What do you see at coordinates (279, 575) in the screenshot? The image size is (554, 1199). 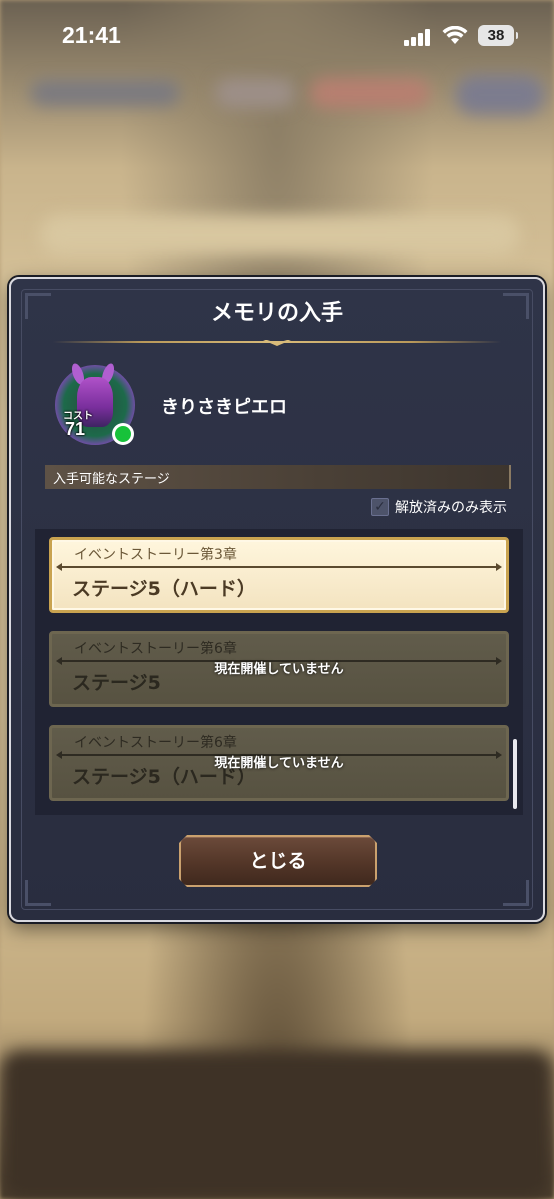 I see `stage-item: イベントストーリー第3章 ステージ5（ハード）` at bounding box center [279, 575].